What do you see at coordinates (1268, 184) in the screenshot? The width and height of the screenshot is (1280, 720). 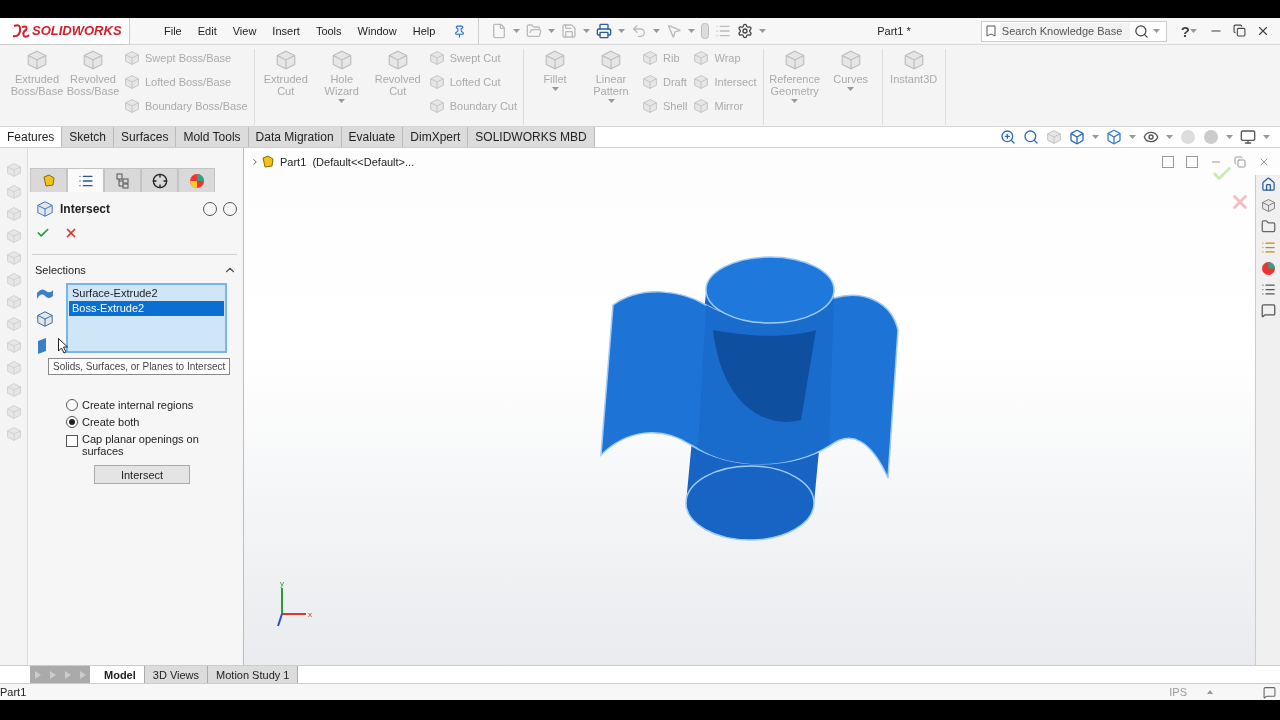 I see `home-icon` at bounding box center [1268, 184].